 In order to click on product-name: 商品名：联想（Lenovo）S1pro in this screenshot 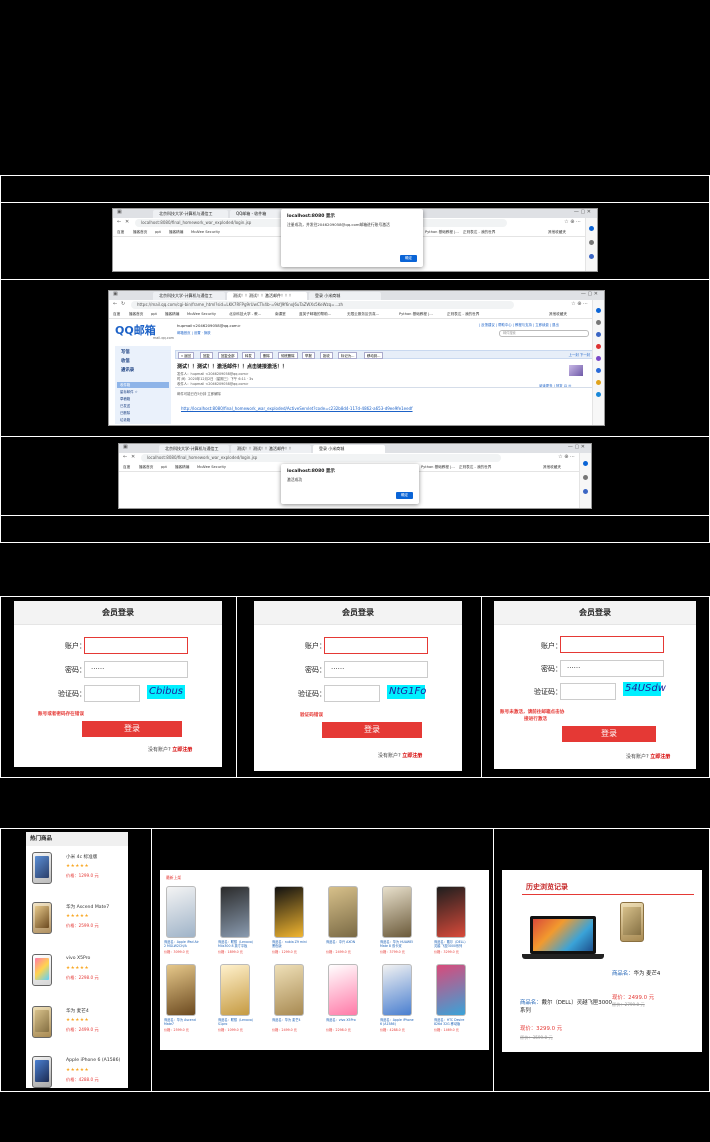, I will do `click(236, 1022)`.